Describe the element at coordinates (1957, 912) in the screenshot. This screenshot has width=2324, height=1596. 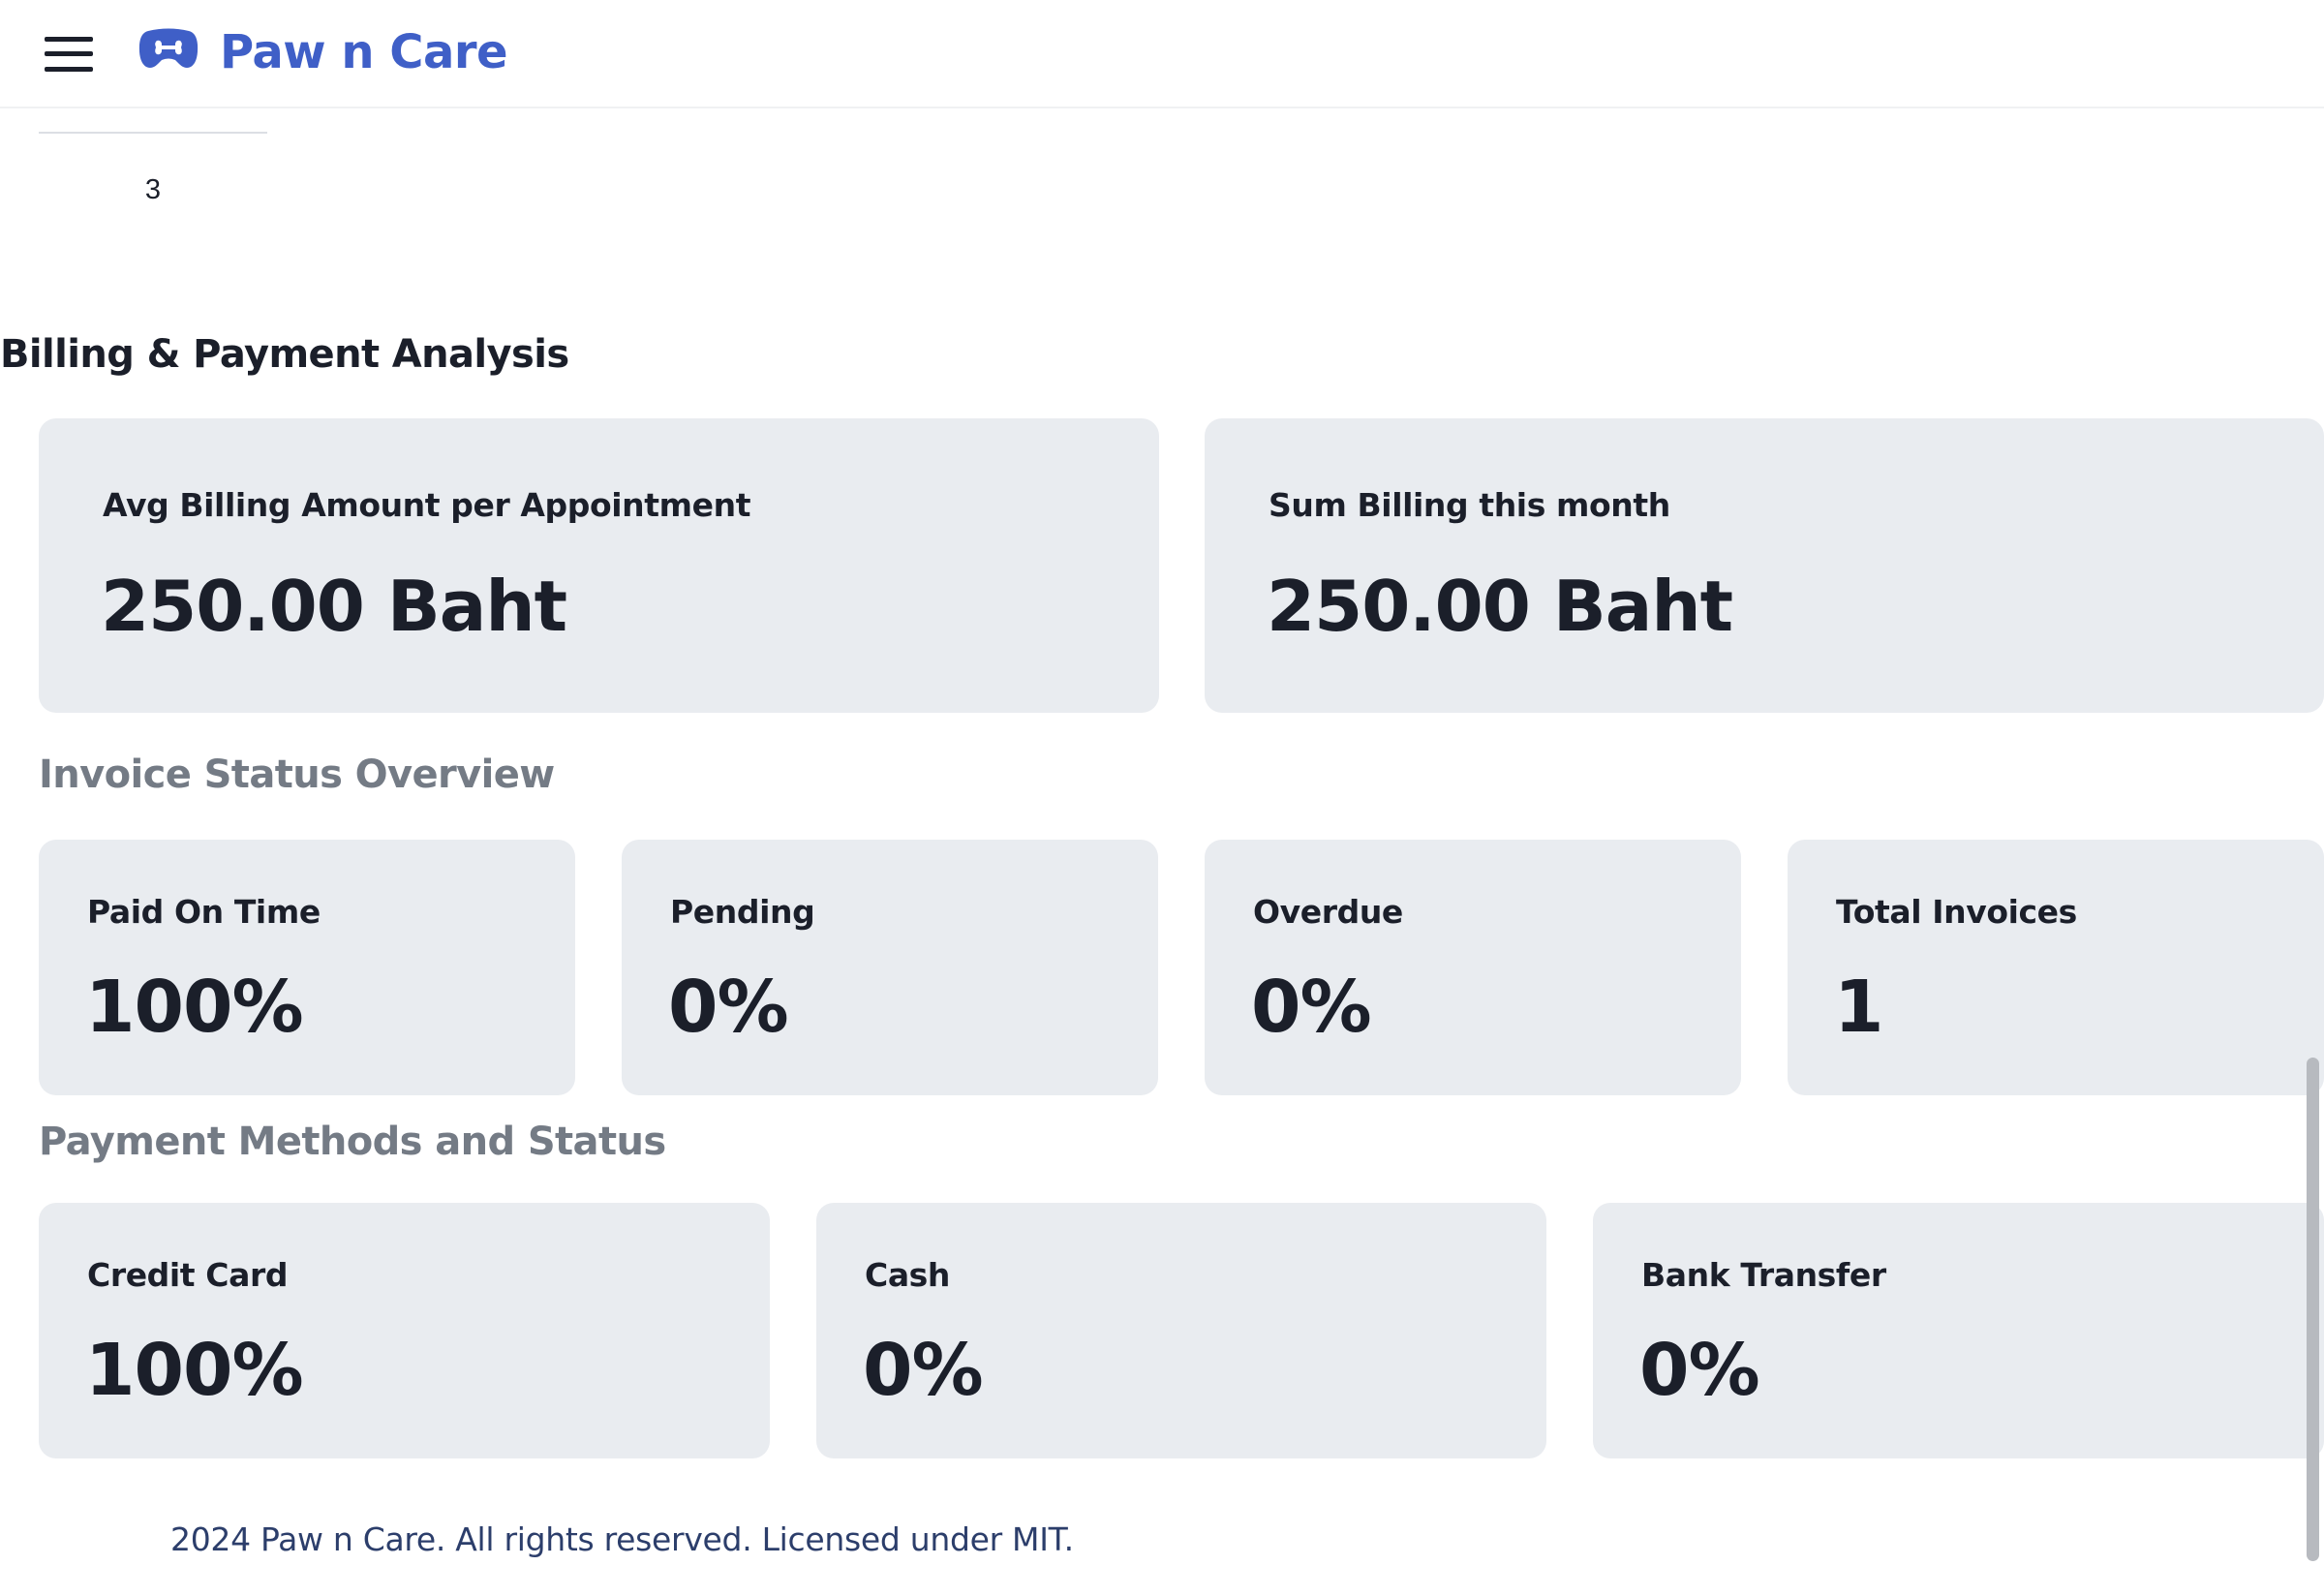
I see `total-invoices-label: Total Invoices` at that location.